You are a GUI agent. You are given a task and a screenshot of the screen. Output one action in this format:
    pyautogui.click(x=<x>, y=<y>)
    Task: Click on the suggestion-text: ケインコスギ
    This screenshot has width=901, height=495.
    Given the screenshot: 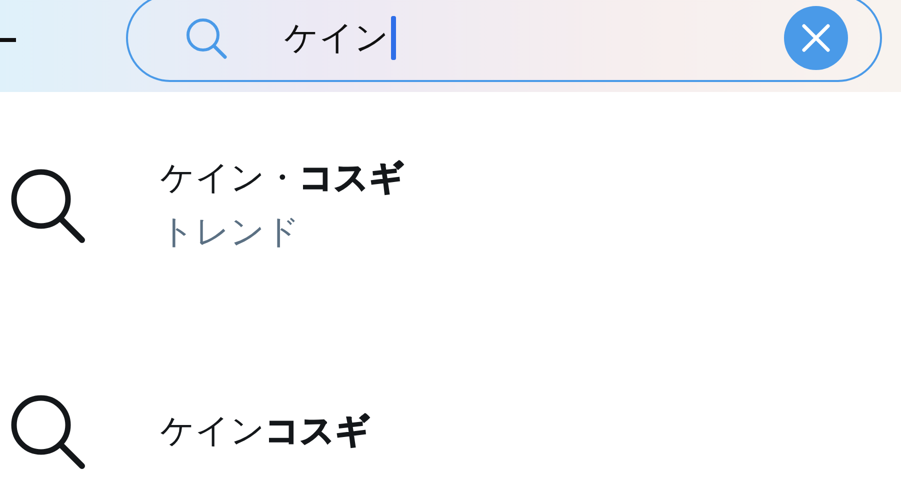 What is the action you would take?
    pyautogui.click(x=265, y=431)
    